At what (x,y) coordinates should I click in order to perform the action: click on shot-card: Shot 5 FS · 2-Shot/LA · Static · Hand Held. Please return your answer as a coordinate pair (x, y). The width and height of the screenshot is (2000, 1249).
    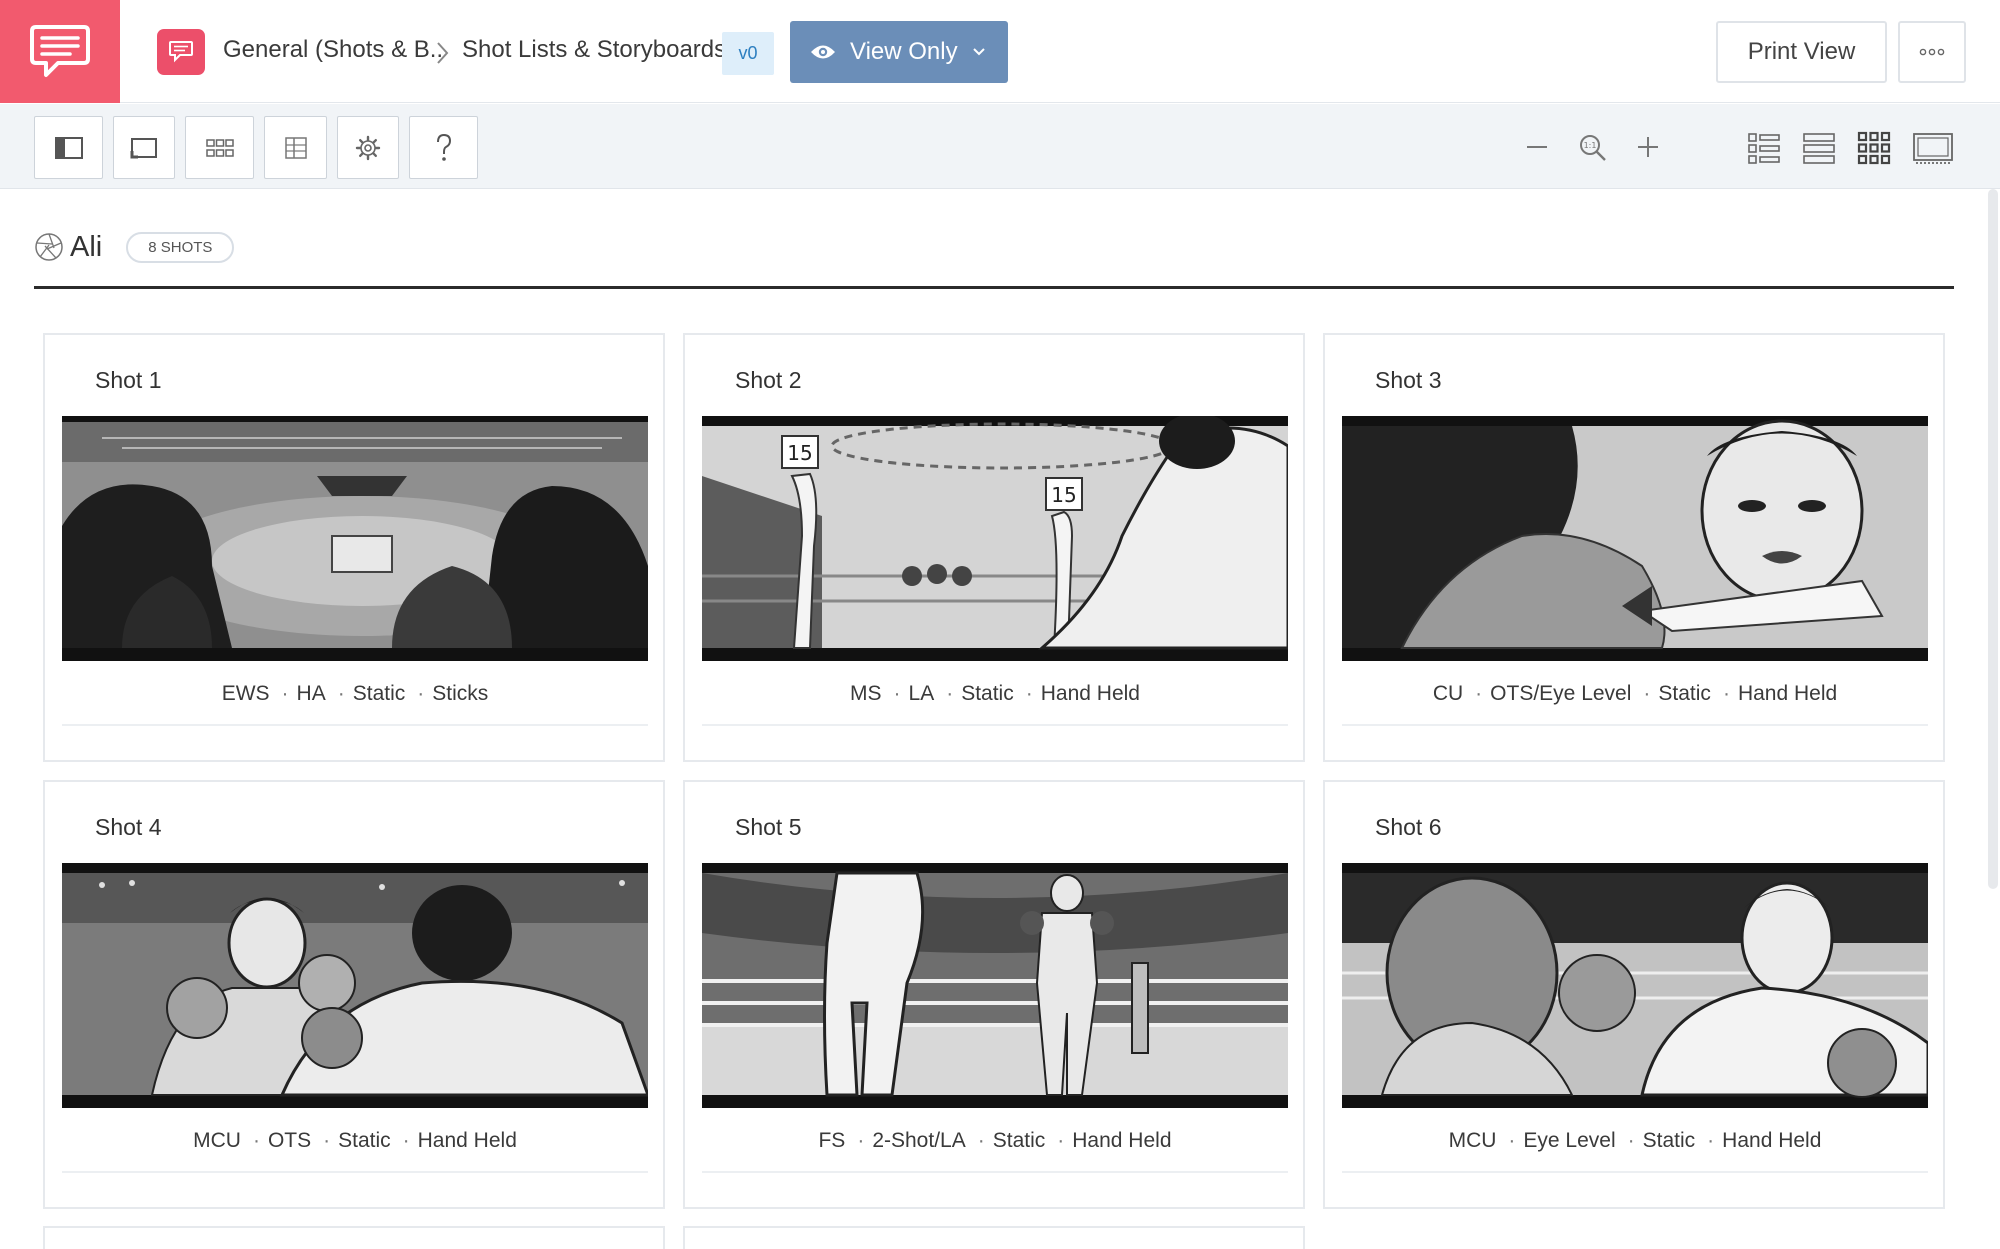
    Looking at the image, I should click on (994, 994).